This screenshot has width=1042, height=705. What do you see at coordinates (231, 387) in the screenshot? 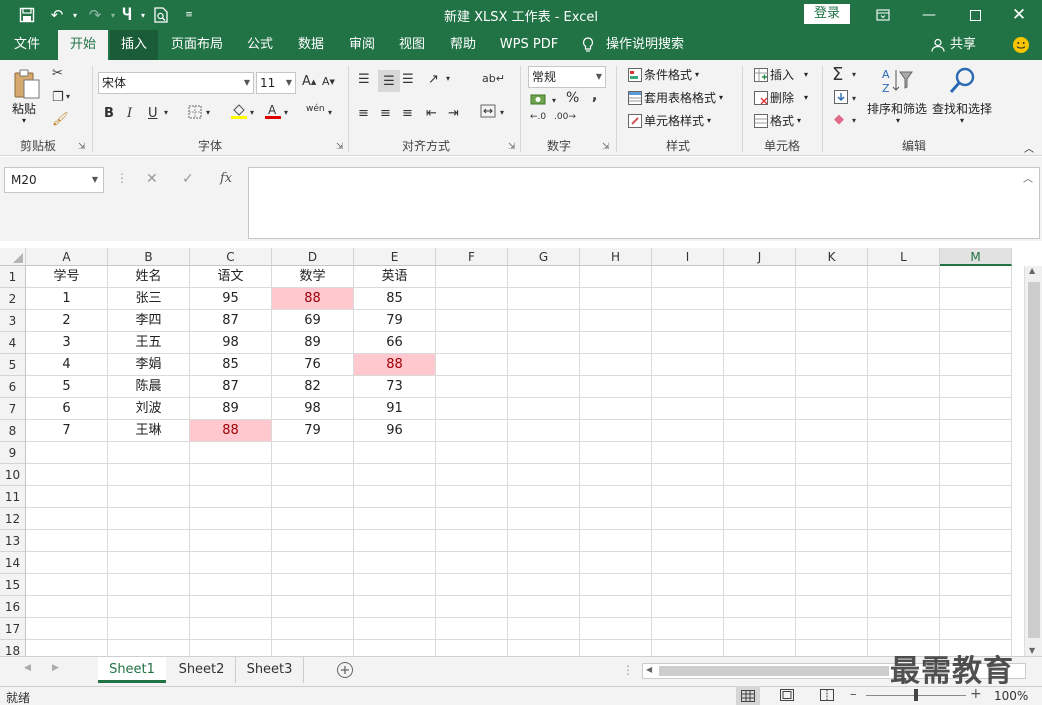
I see `data-cell: 87` at bounding box center [231, 387].